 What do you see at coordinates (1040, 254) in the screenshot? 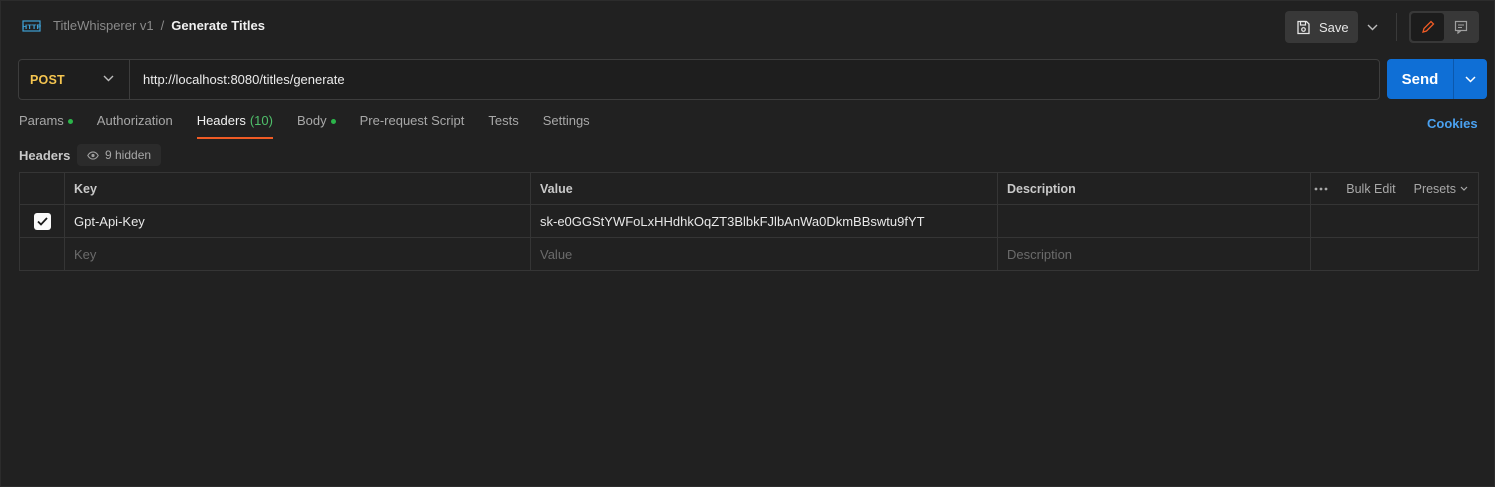
I see `description-placeholder: Description` at bounding box center [1040, 254].